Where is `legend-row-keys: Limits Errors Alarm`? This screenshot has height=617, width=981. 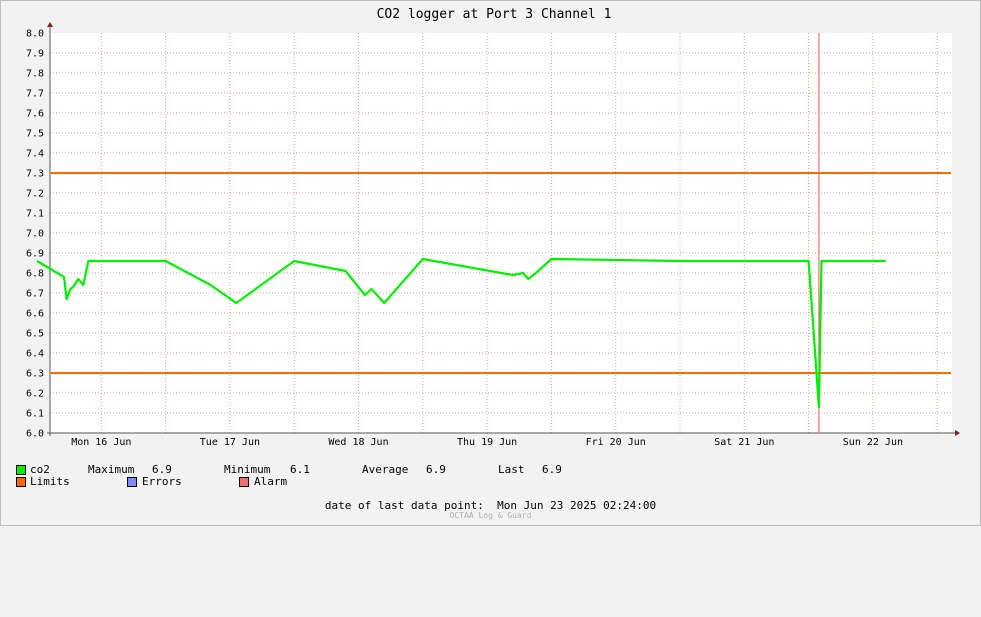
legend-row-keys: Limits Errors Alarm is located at coordinates (151, 482).